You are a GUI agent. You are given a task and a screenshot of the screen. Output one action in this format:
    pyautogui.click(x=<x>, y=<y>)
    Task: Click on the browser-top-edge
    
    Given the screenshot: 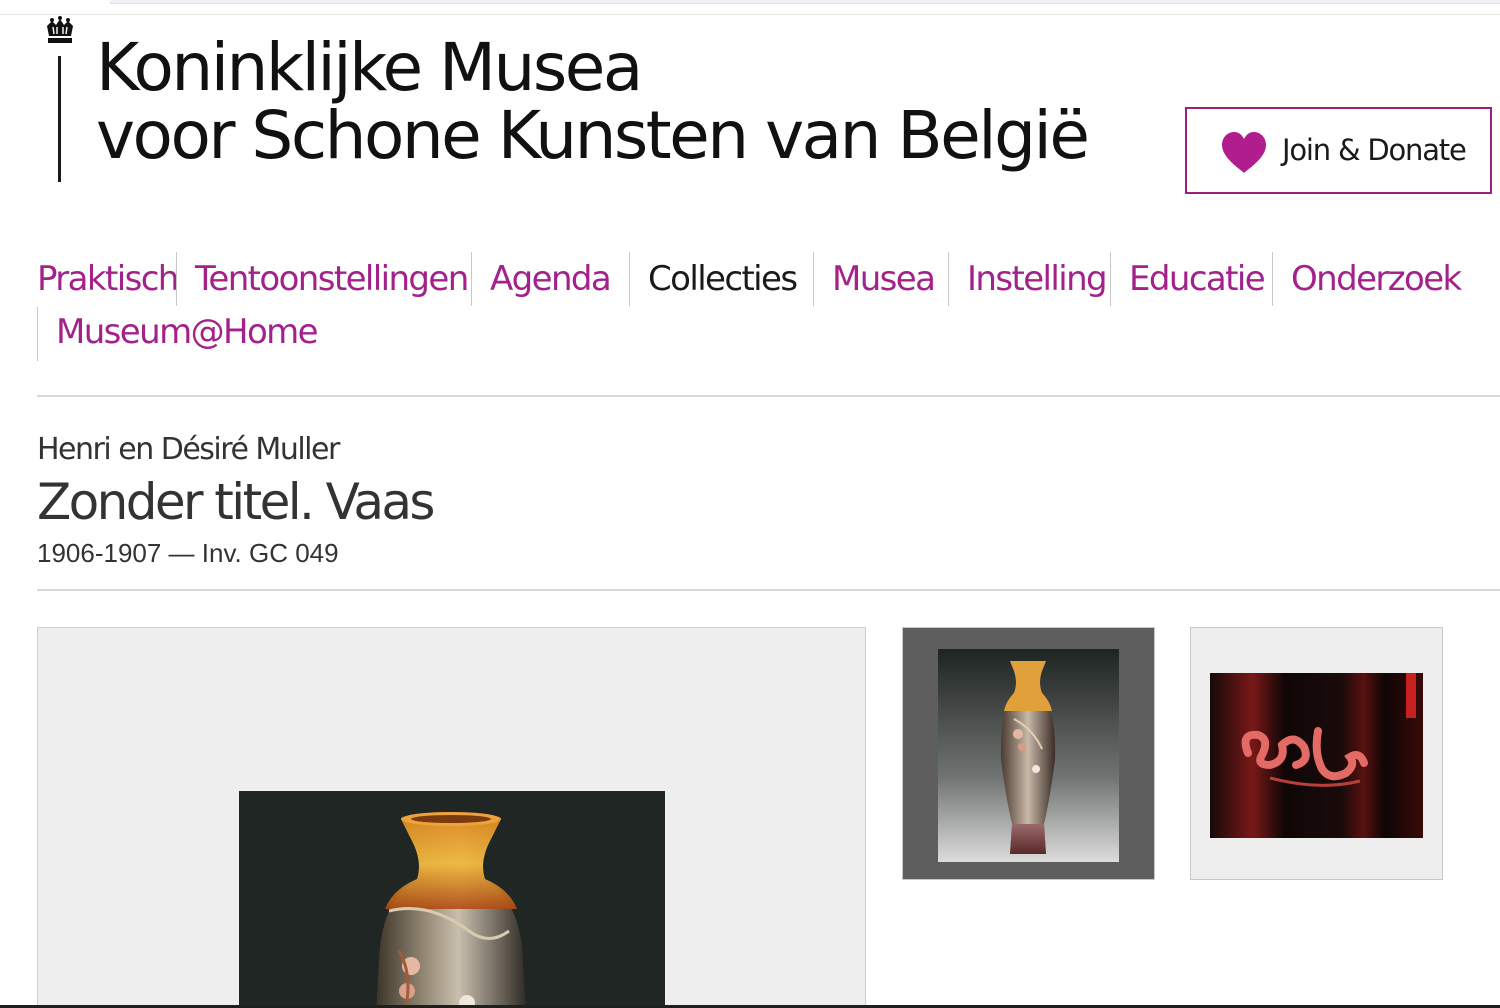 What is the action you would take?
    pyautogui.click(x=805, y=2)
    